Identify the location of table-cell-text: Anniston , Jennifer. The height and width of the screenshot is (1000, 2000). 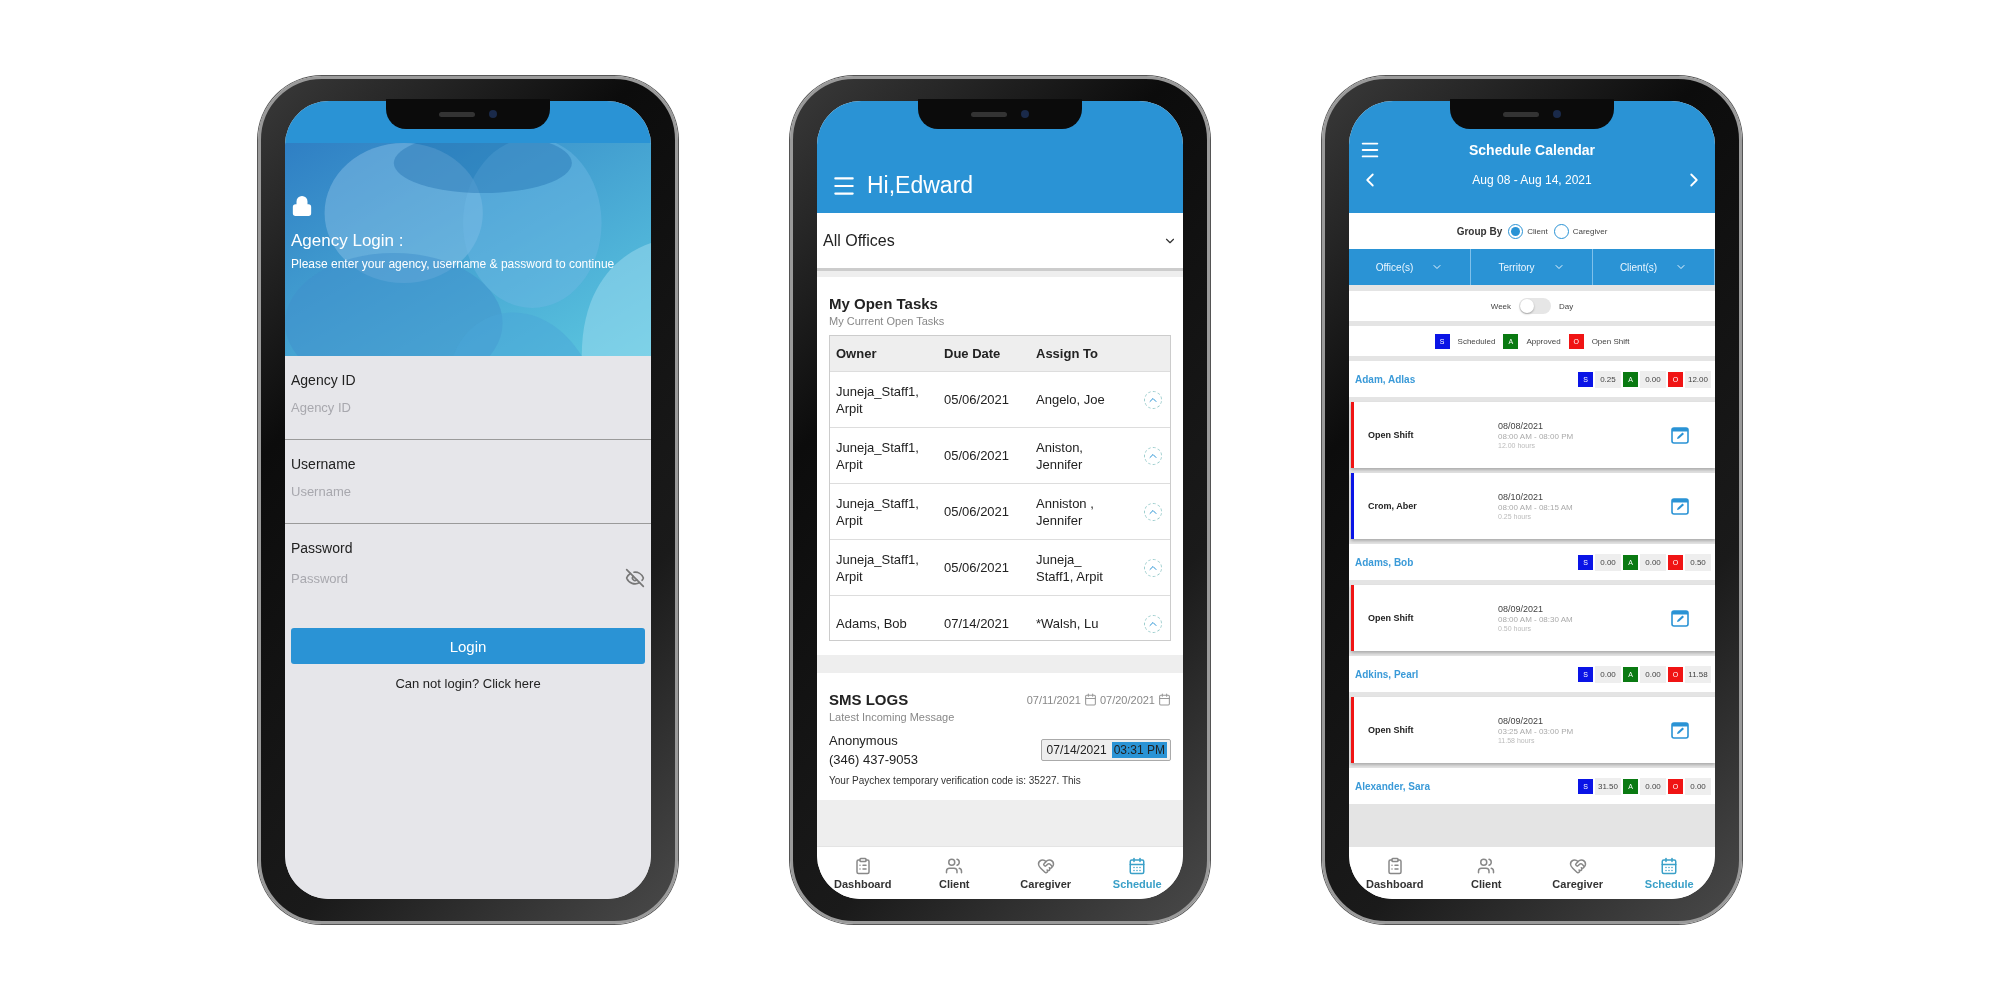
(1065, 512).